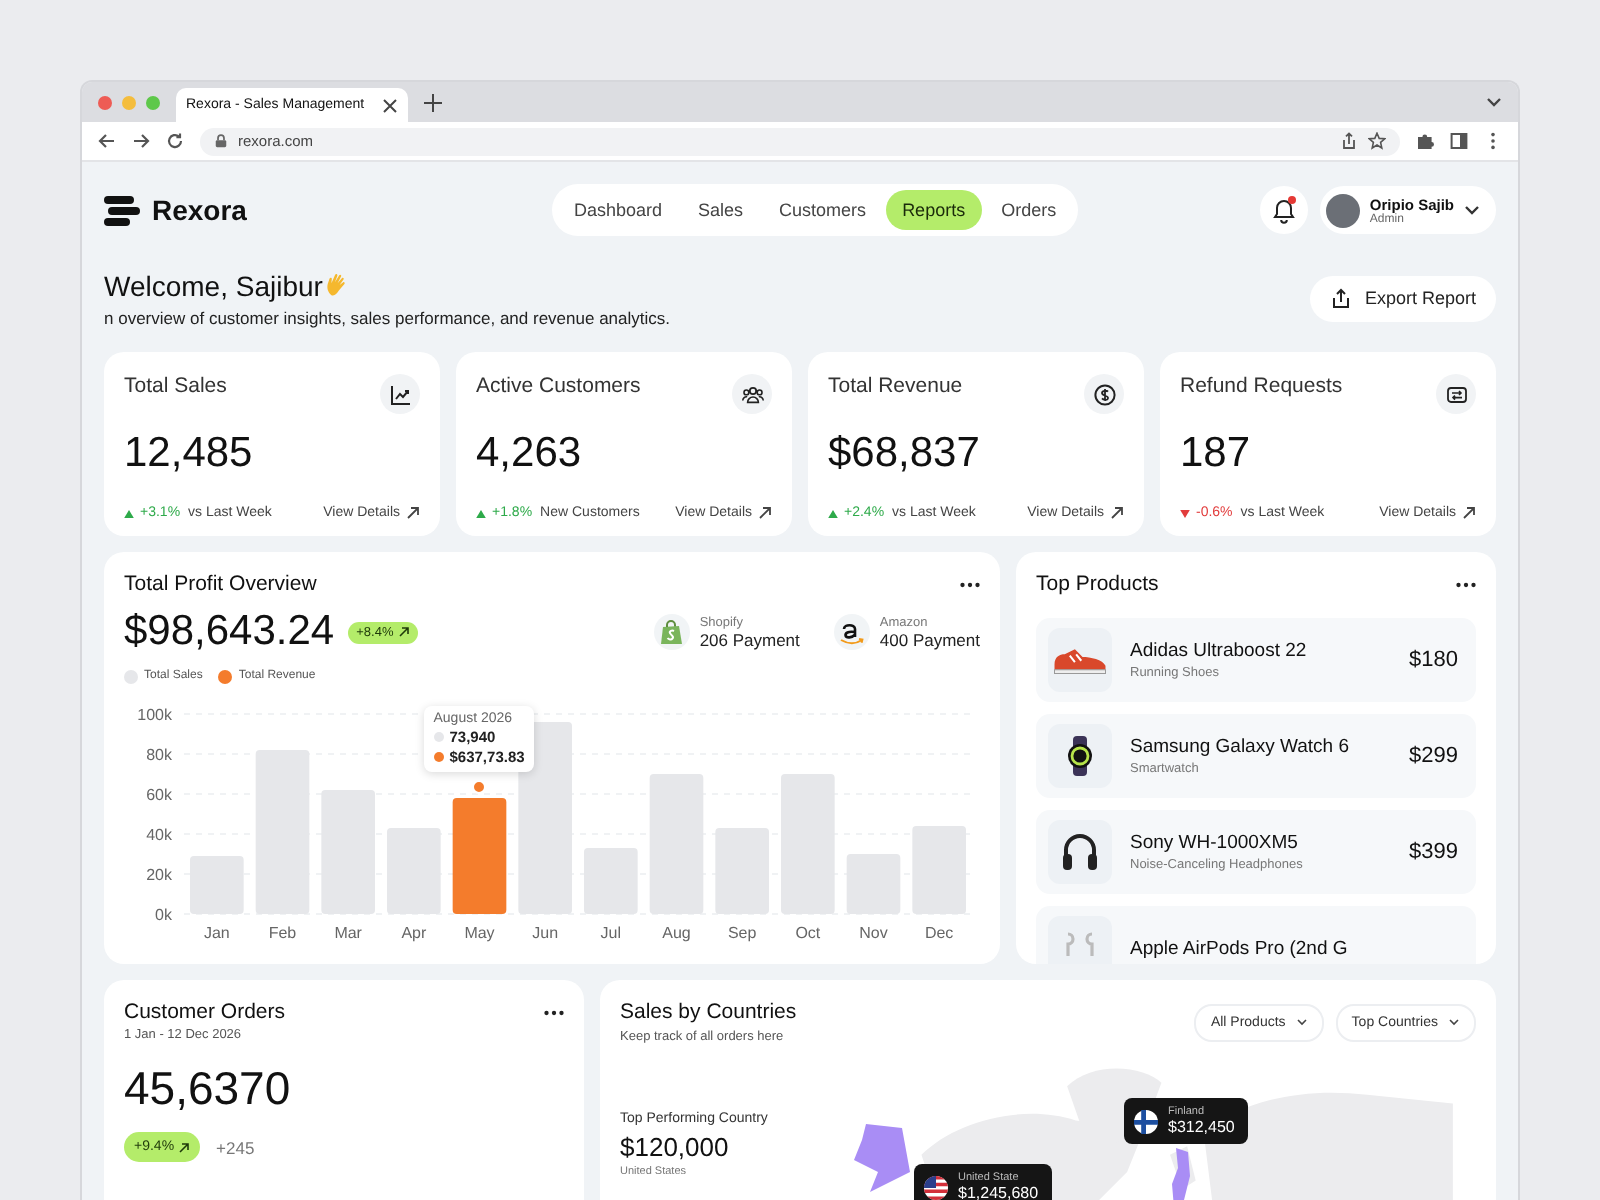 Image resolution: width=1600 pixels, height=1200 pixels. What do you see at coordinates (1218, 651) in the screenshot?
I see `product-name: Adidas Ultraboost 22` at bounding box center [1218, 651].